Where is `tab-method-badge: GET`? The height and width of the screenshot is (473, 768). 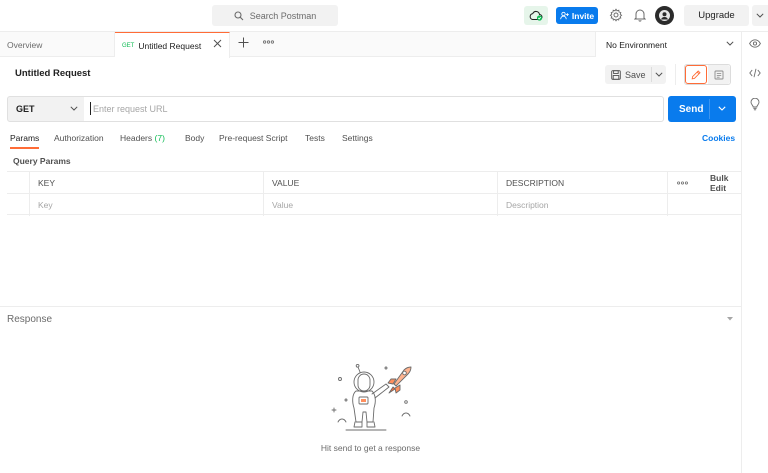
tab-method-badge: GET is located at coordinates (128, 46).